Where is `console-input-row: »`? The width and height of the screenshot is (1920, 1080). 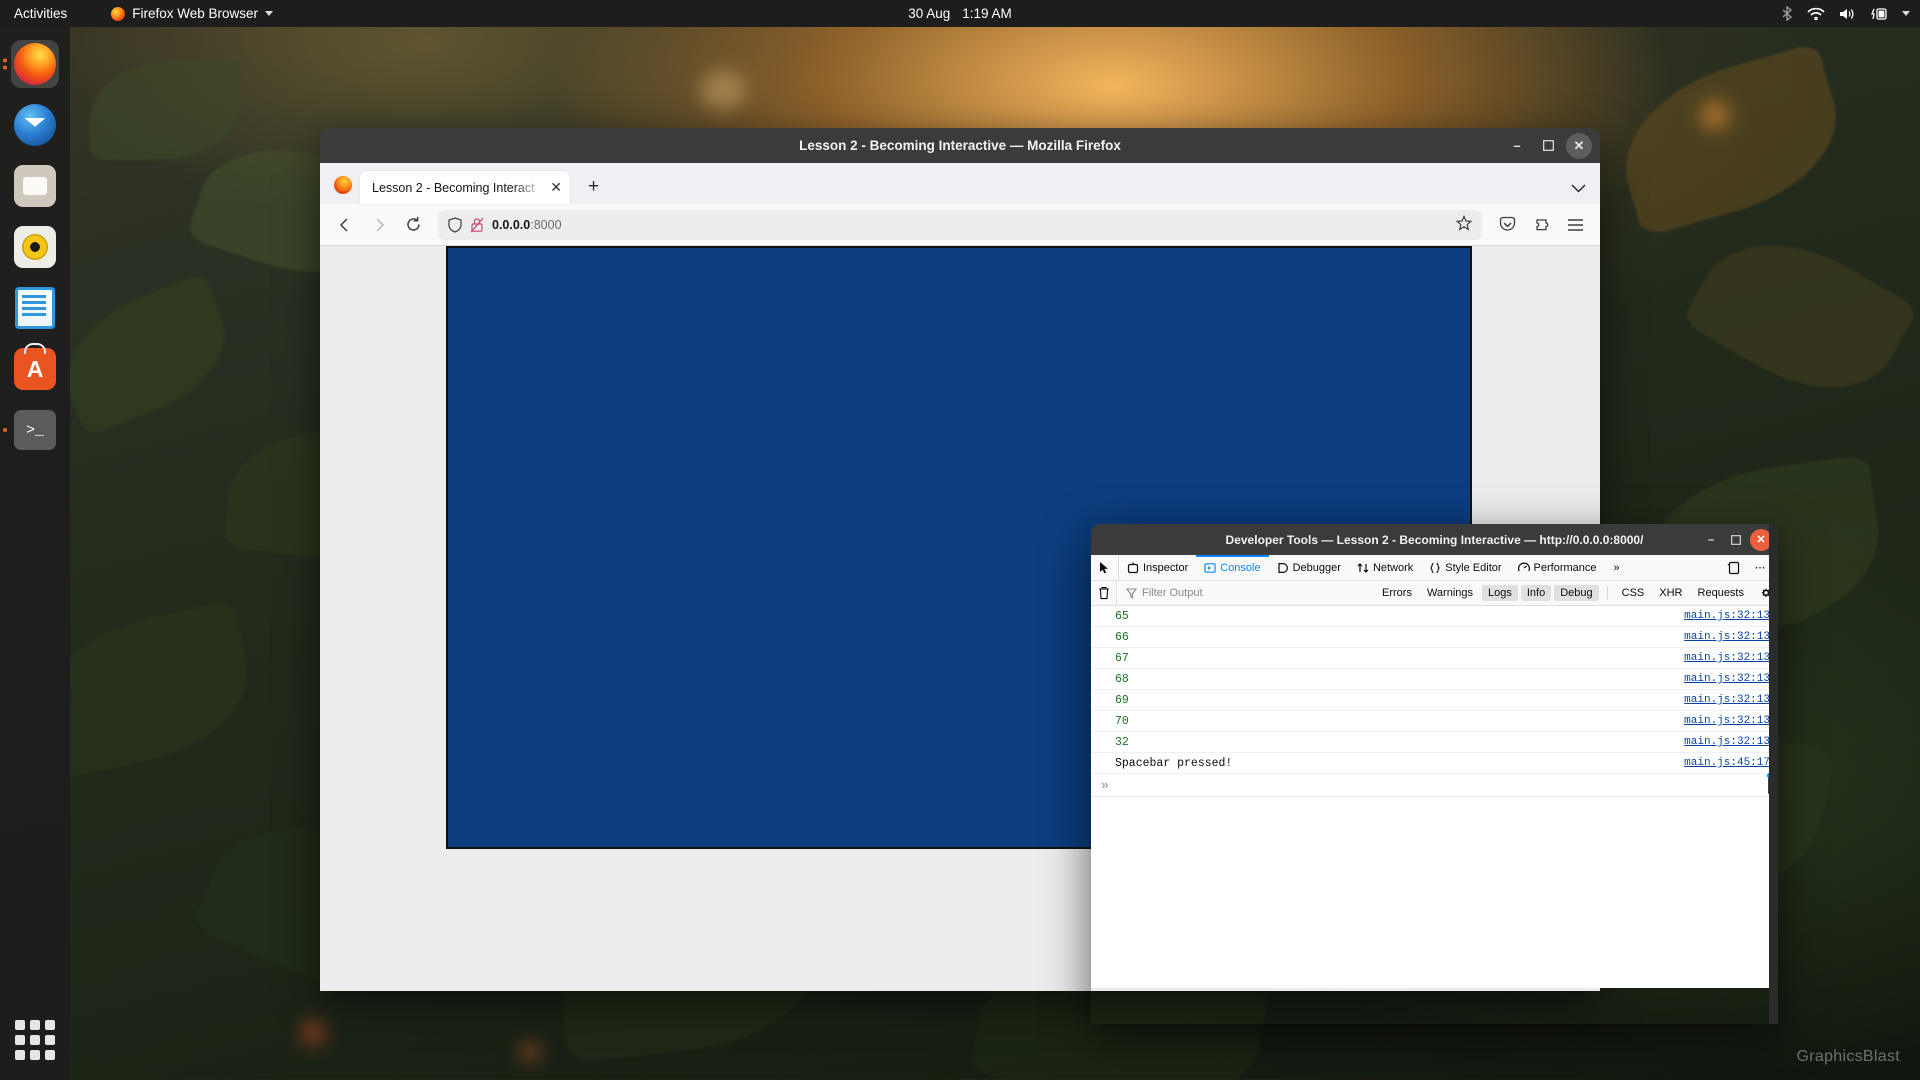
console-input-row: » is located at coordinates (1434, 785).